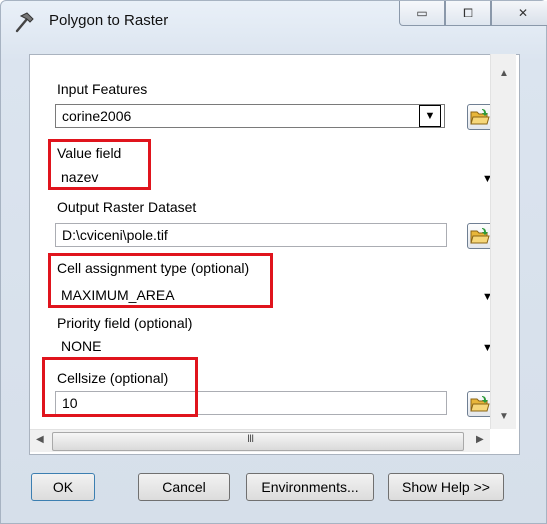  Describe the element at coordinates (24, 22) in the screenshot. I see `hammer-icon` at that location.